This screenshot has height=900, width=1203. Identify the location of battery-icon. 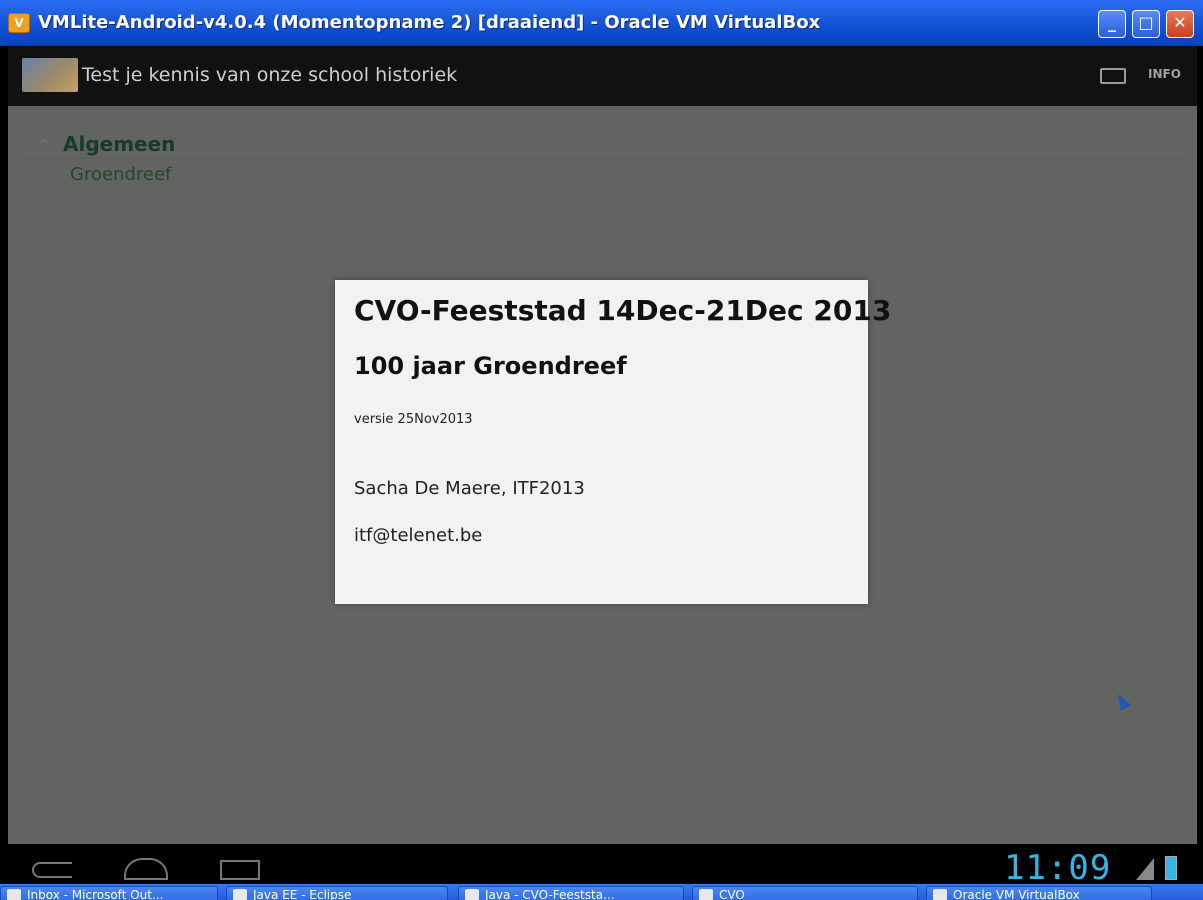
(1171, 868).